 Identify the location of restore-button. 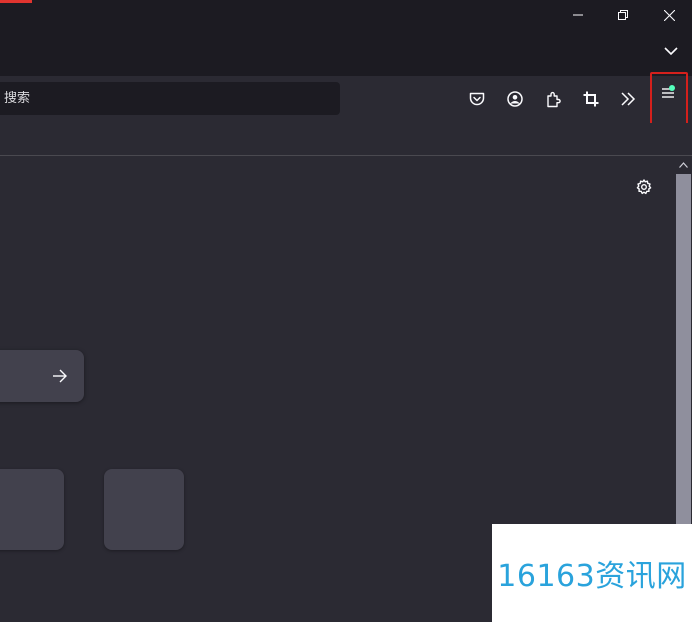
(623, 15).